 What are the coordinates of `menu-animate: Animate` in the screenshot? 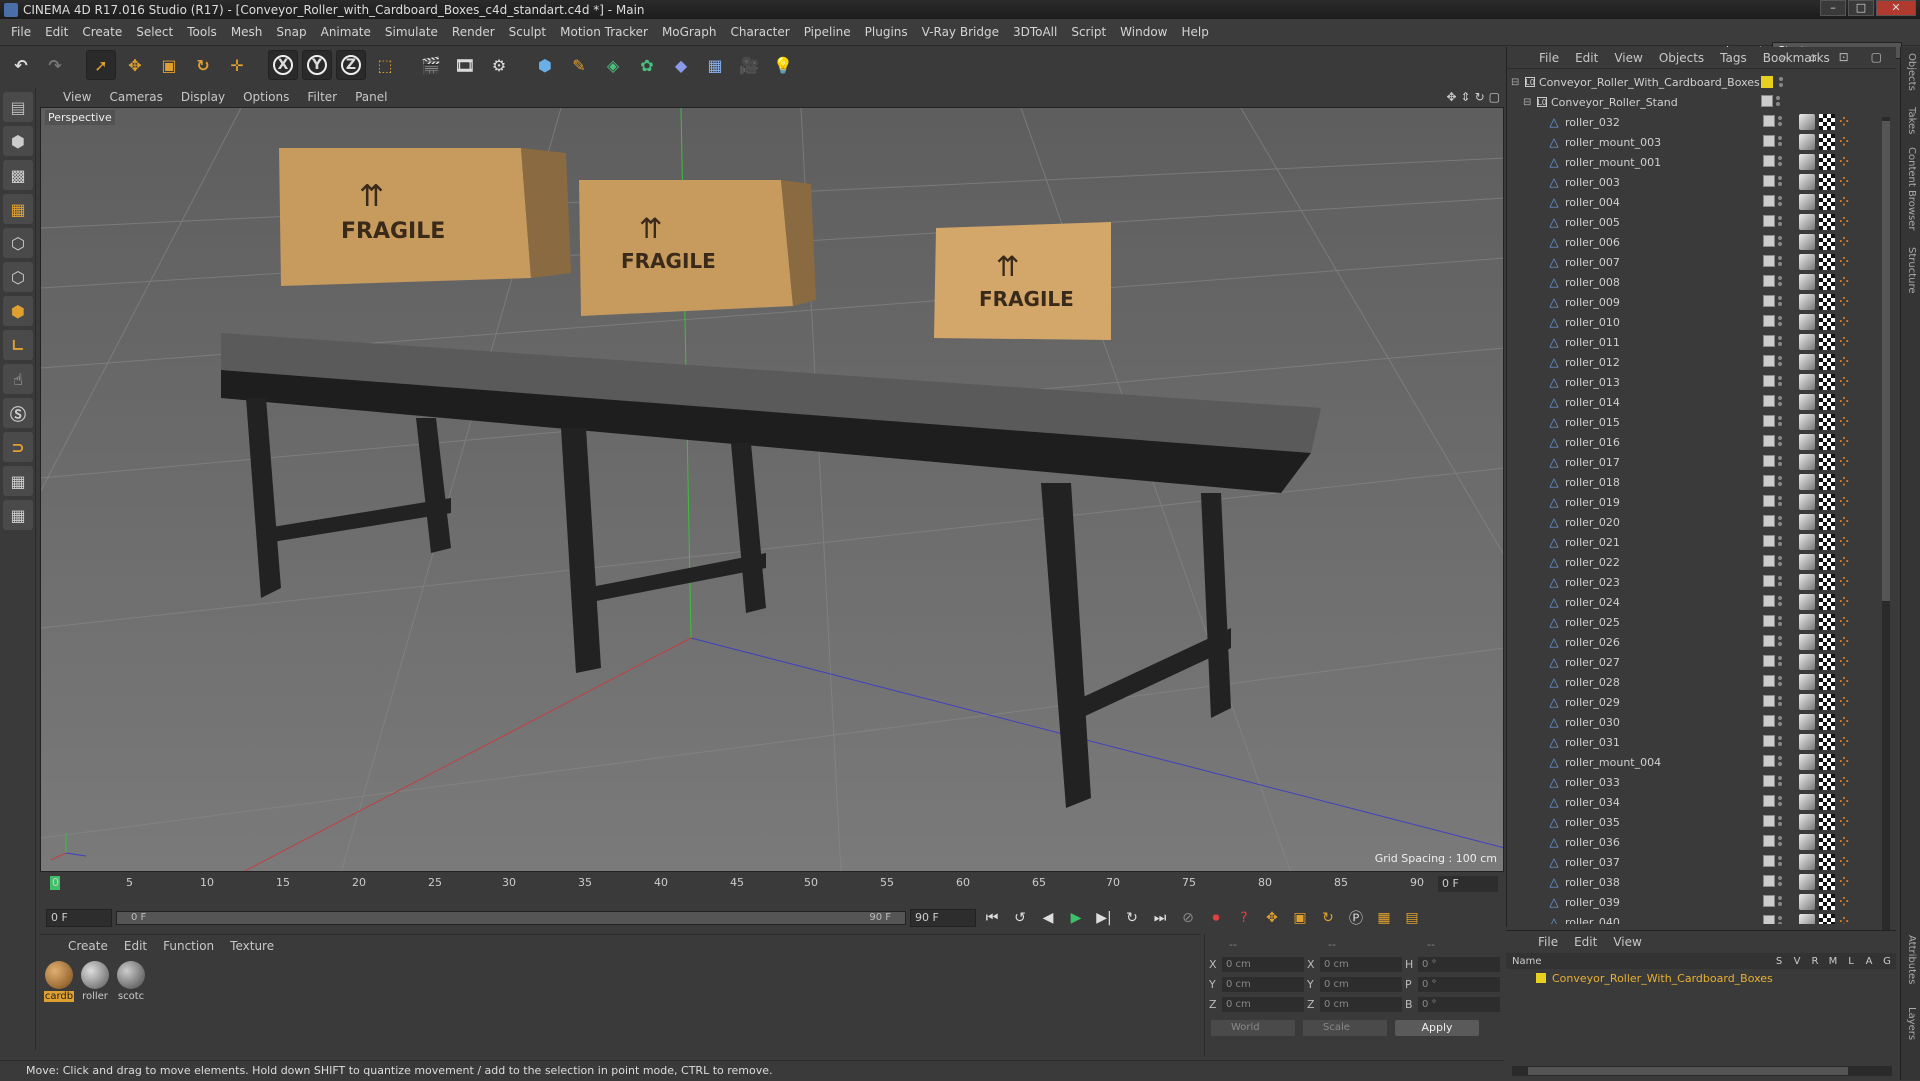 It's located at (346, 32).